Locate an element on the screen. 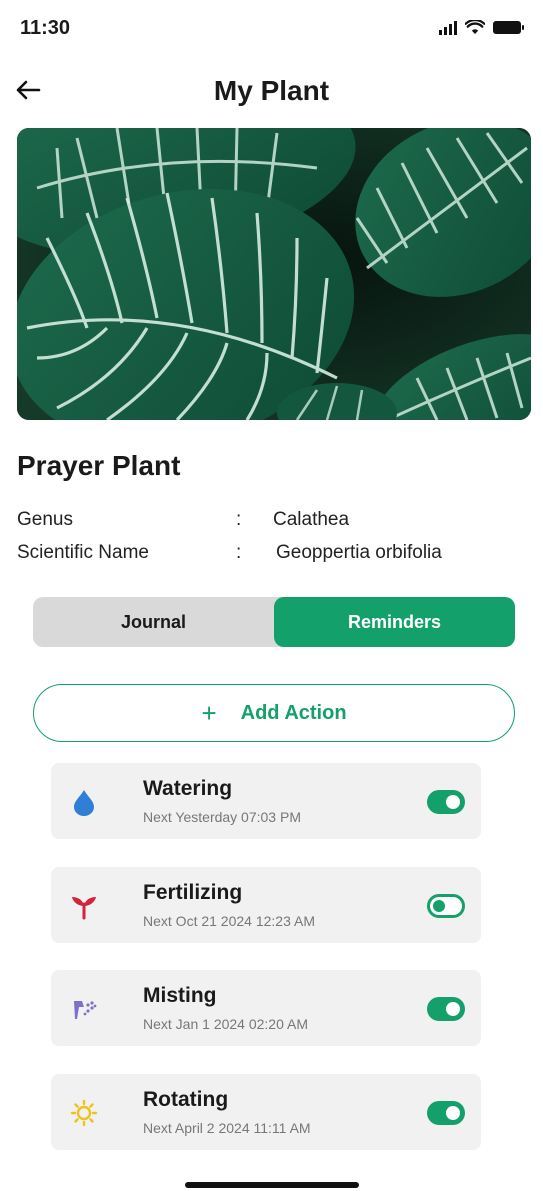 This screenshot has width=543, height=1191. page-title: My Plant is located at coordinates (271, 90).